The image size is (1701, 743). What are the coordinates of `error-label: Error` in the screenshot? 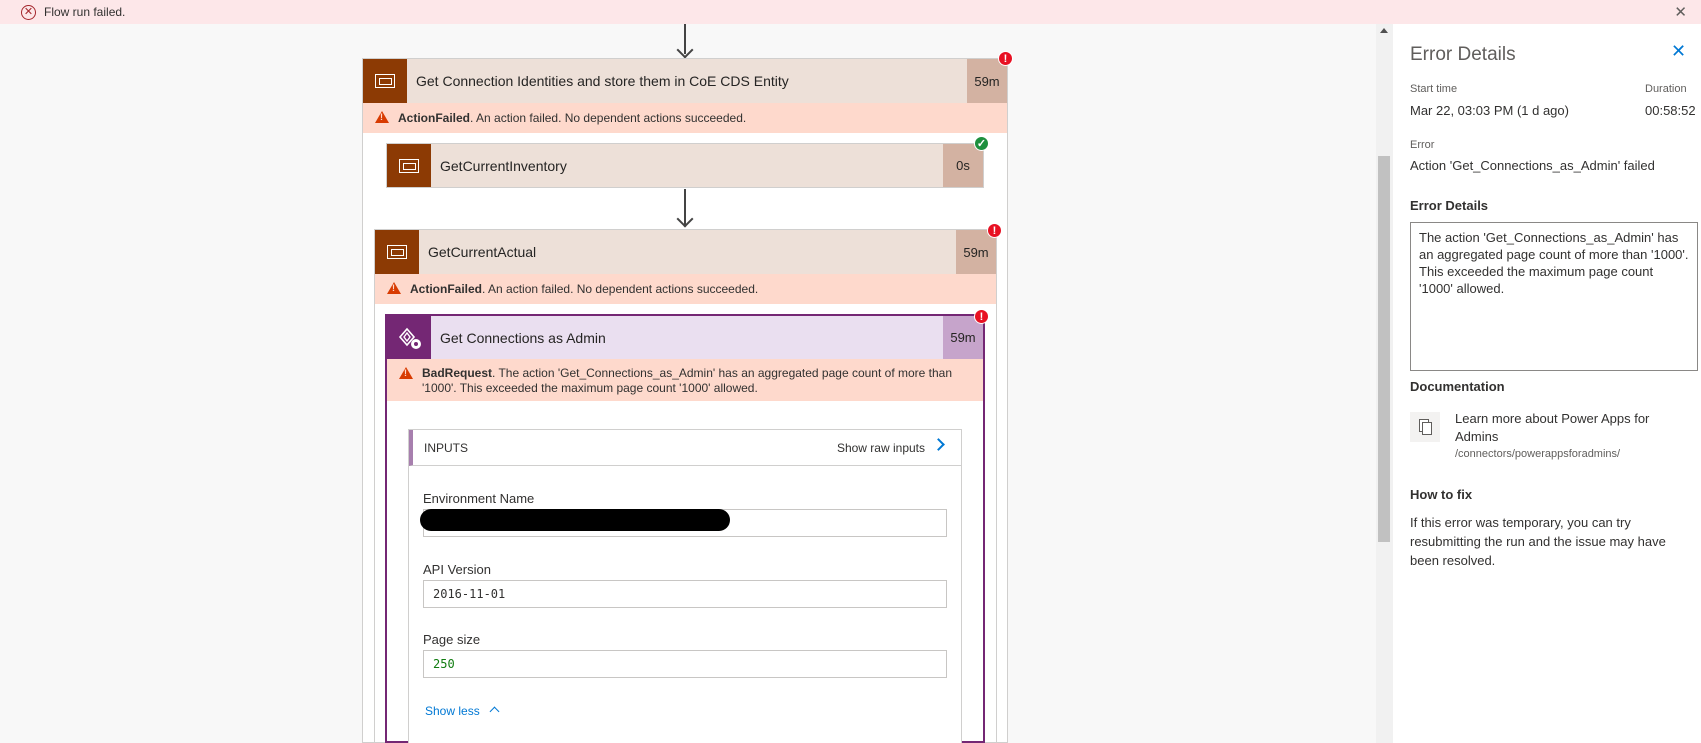 It's located at (1422, 145).